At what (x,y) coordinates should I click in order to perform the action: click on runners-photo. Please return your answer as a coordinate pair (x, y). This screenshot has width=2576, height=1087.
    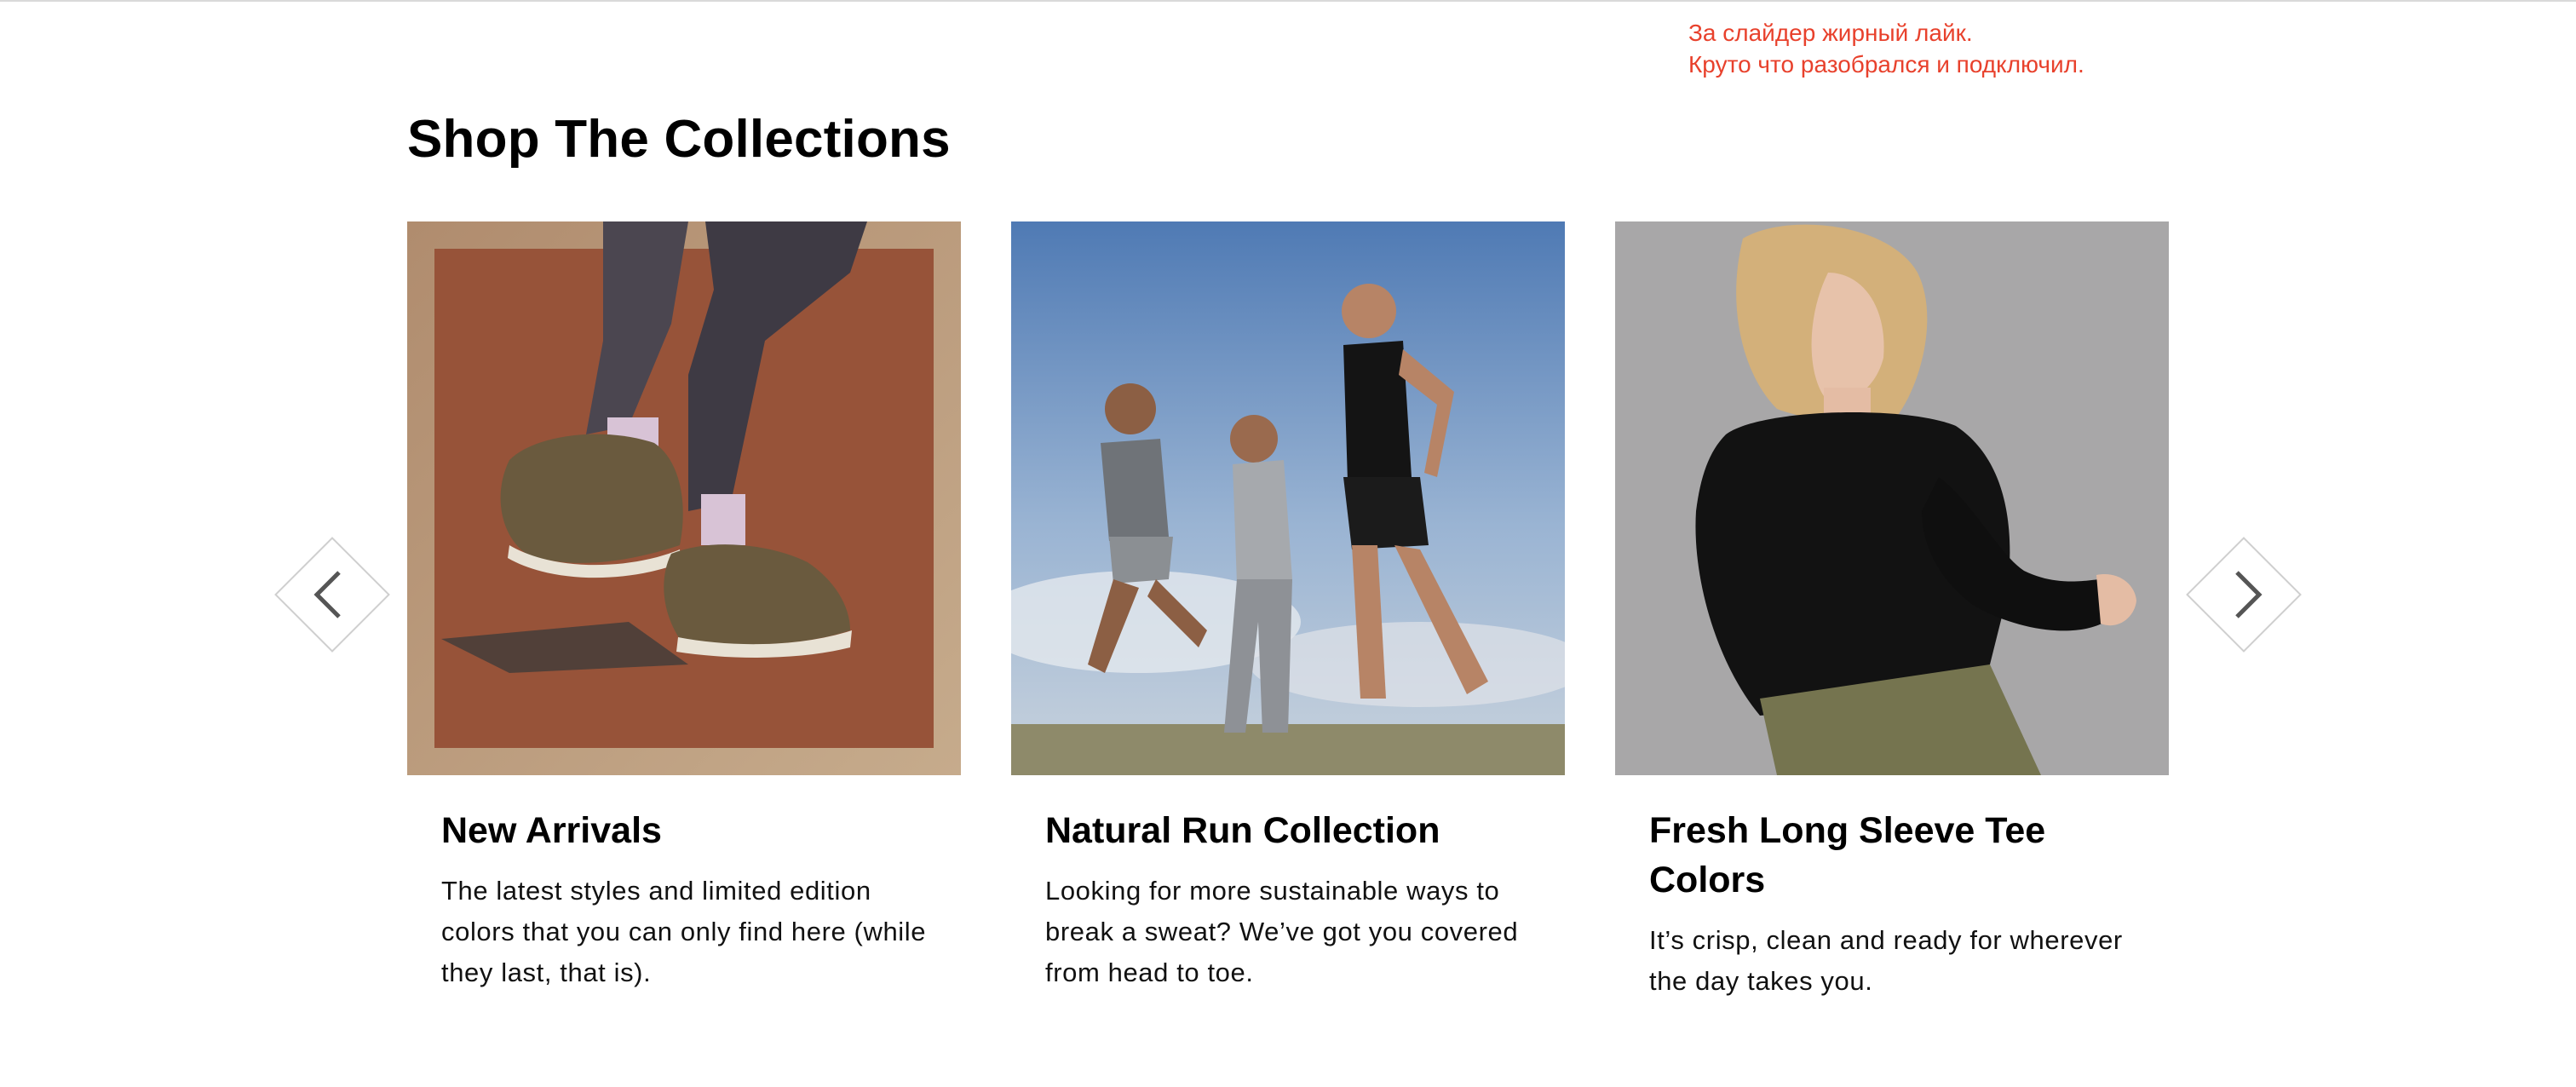
    Looking at the image, I should click on (1288, 498).